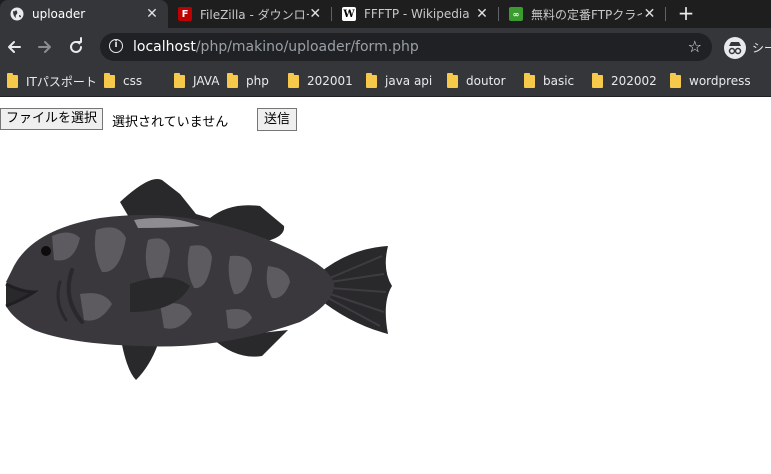  I want to click on url-text: localhost/php/makino/uploader/form.php, so click(276, 47).